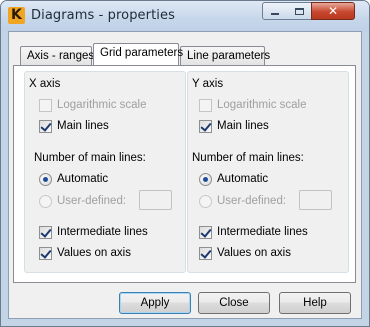 This screenshot has width=370, height=327. What do you see at coordinates (45, 232) in the screenshot?
I see `x-intermediate-lines-checkbox` at bounding box center [45, 232].